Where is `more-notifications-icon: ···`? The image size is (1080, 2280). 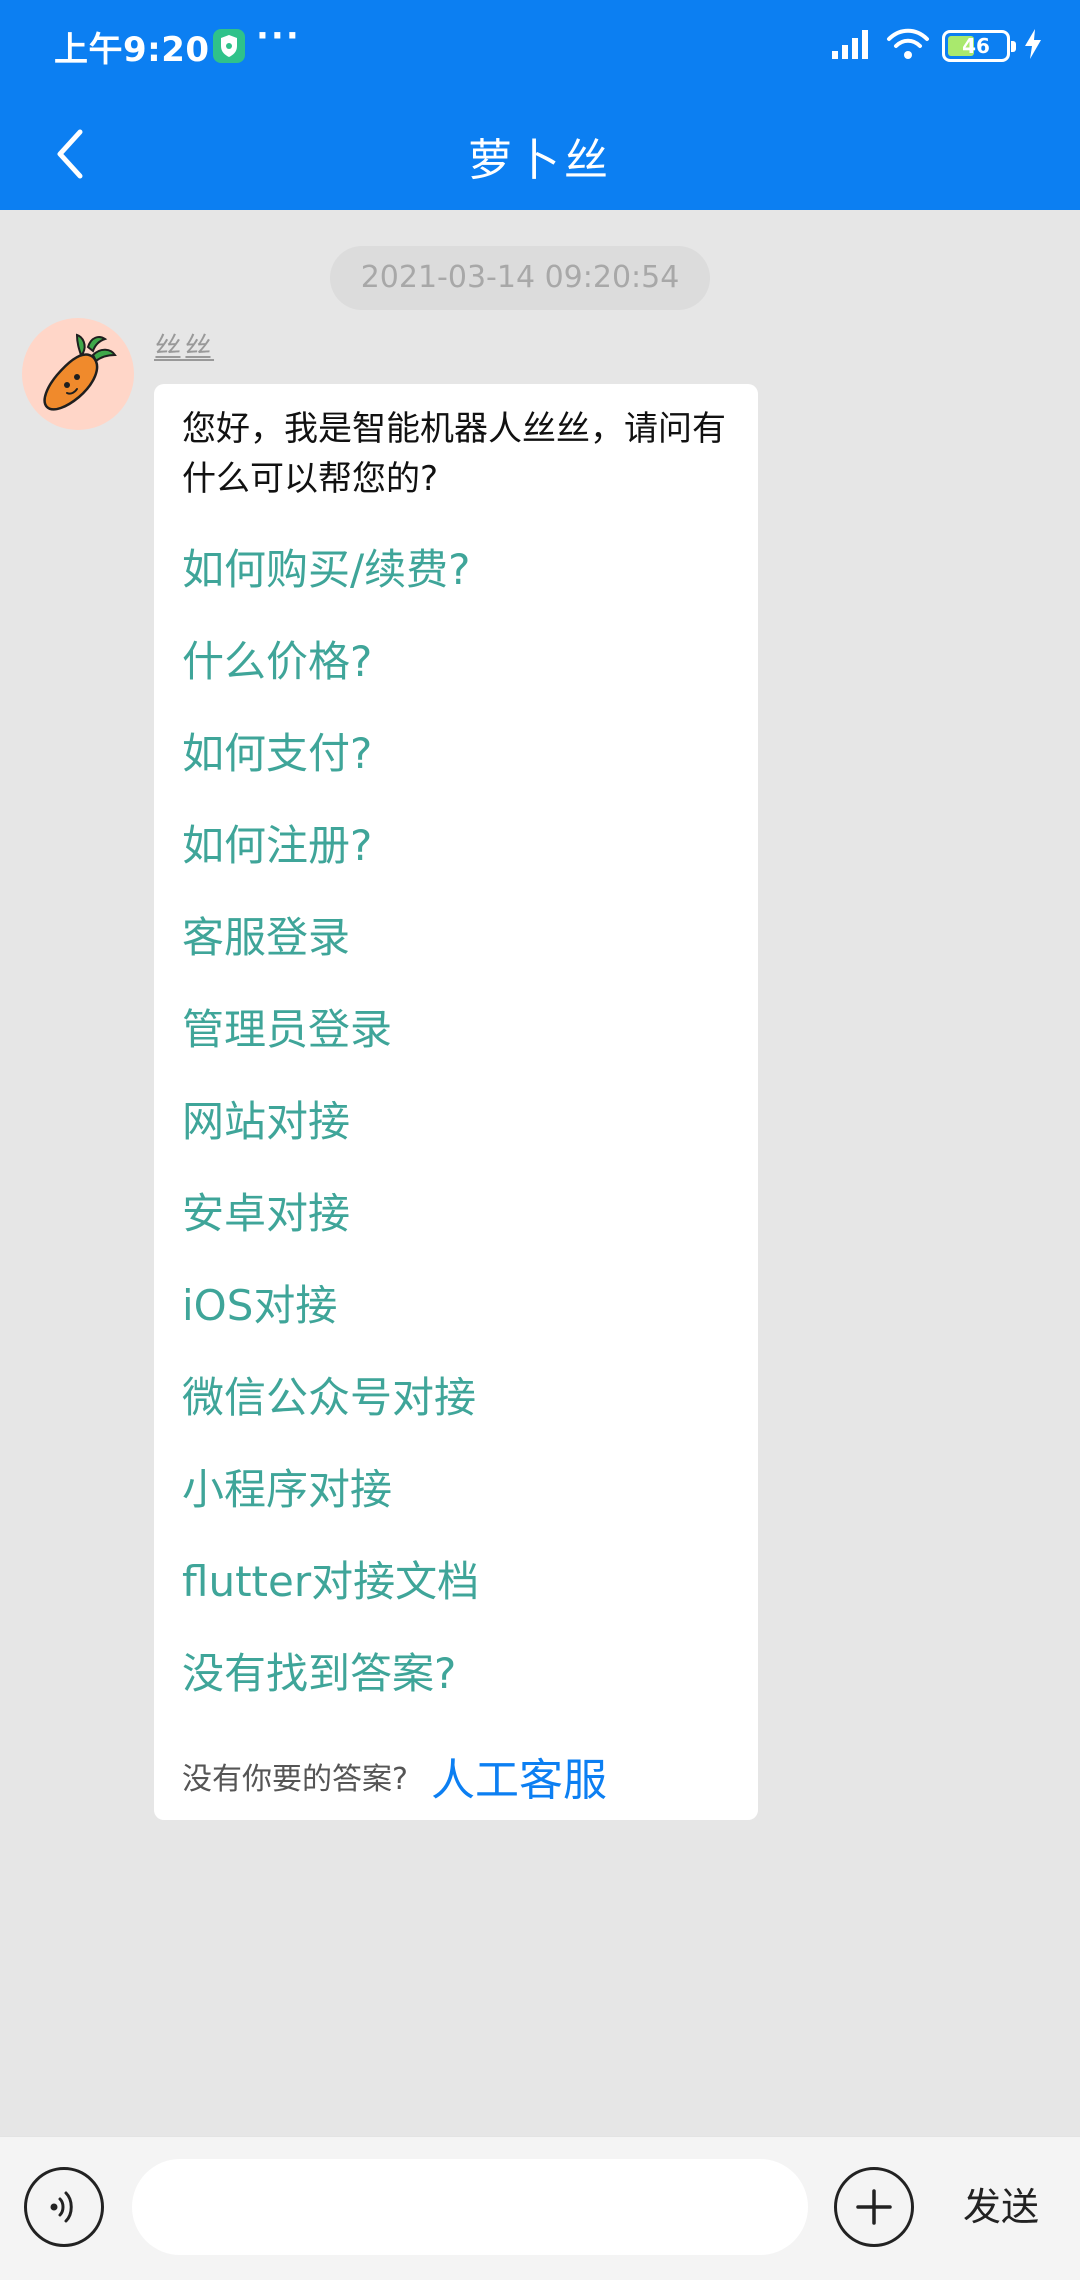
more-notifications-icon: ··· is located at coordinates (278, 36).